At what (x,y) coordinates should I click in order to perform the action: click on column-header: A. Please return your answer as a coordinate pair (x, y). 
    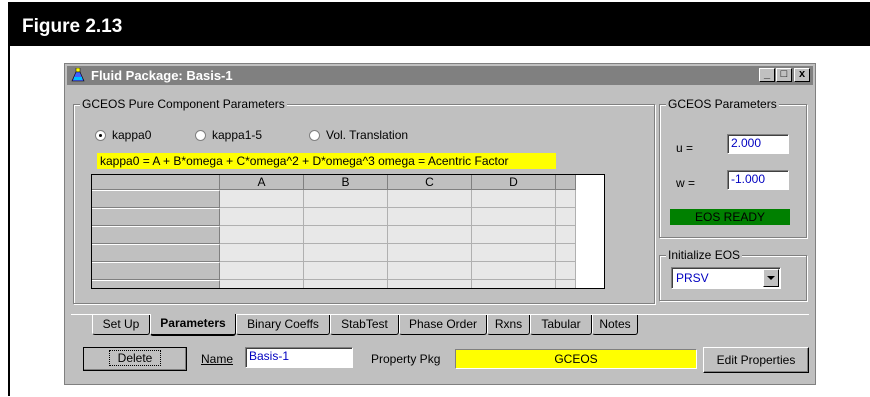
    Looking at the image, I should click on (262, 182).